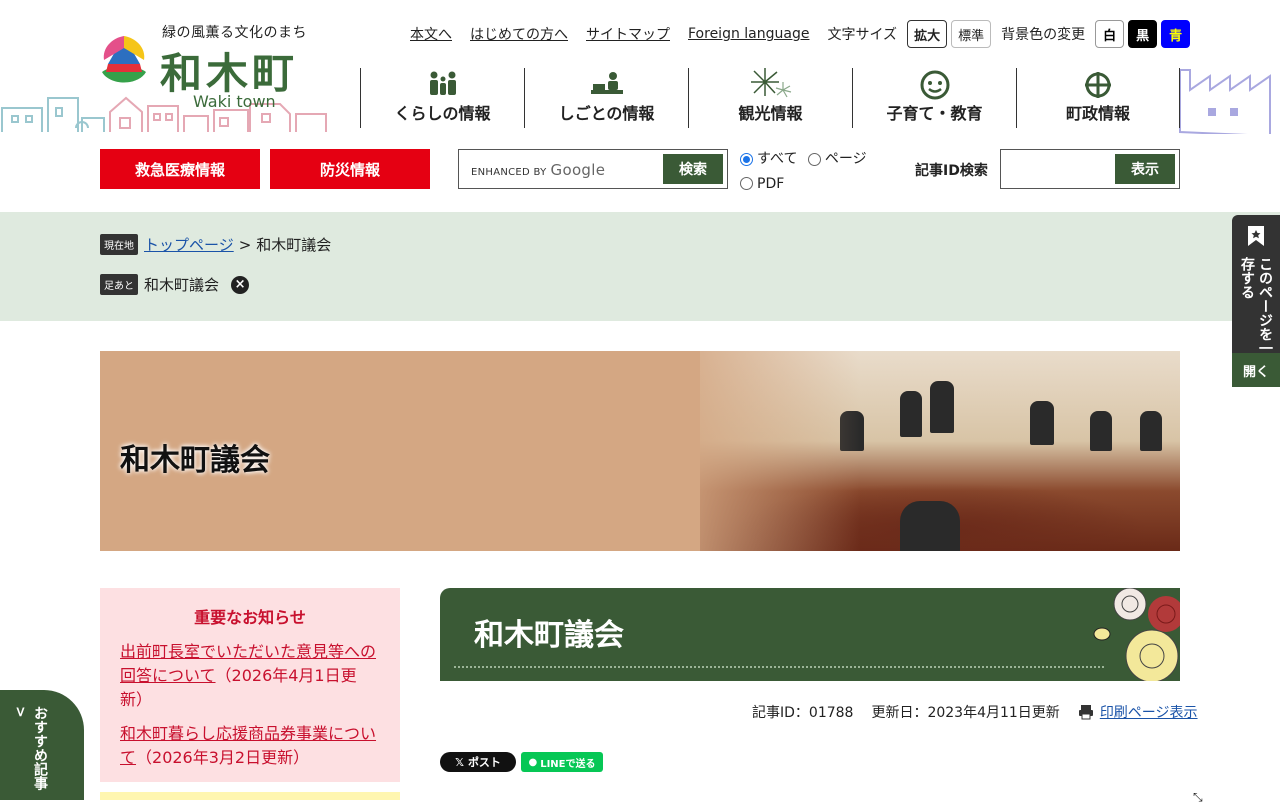 This screenshot has height=805, width=1280. Describe the element at coordinates (1085, 712) in the screenshot. I see `printer-icon` at that location.